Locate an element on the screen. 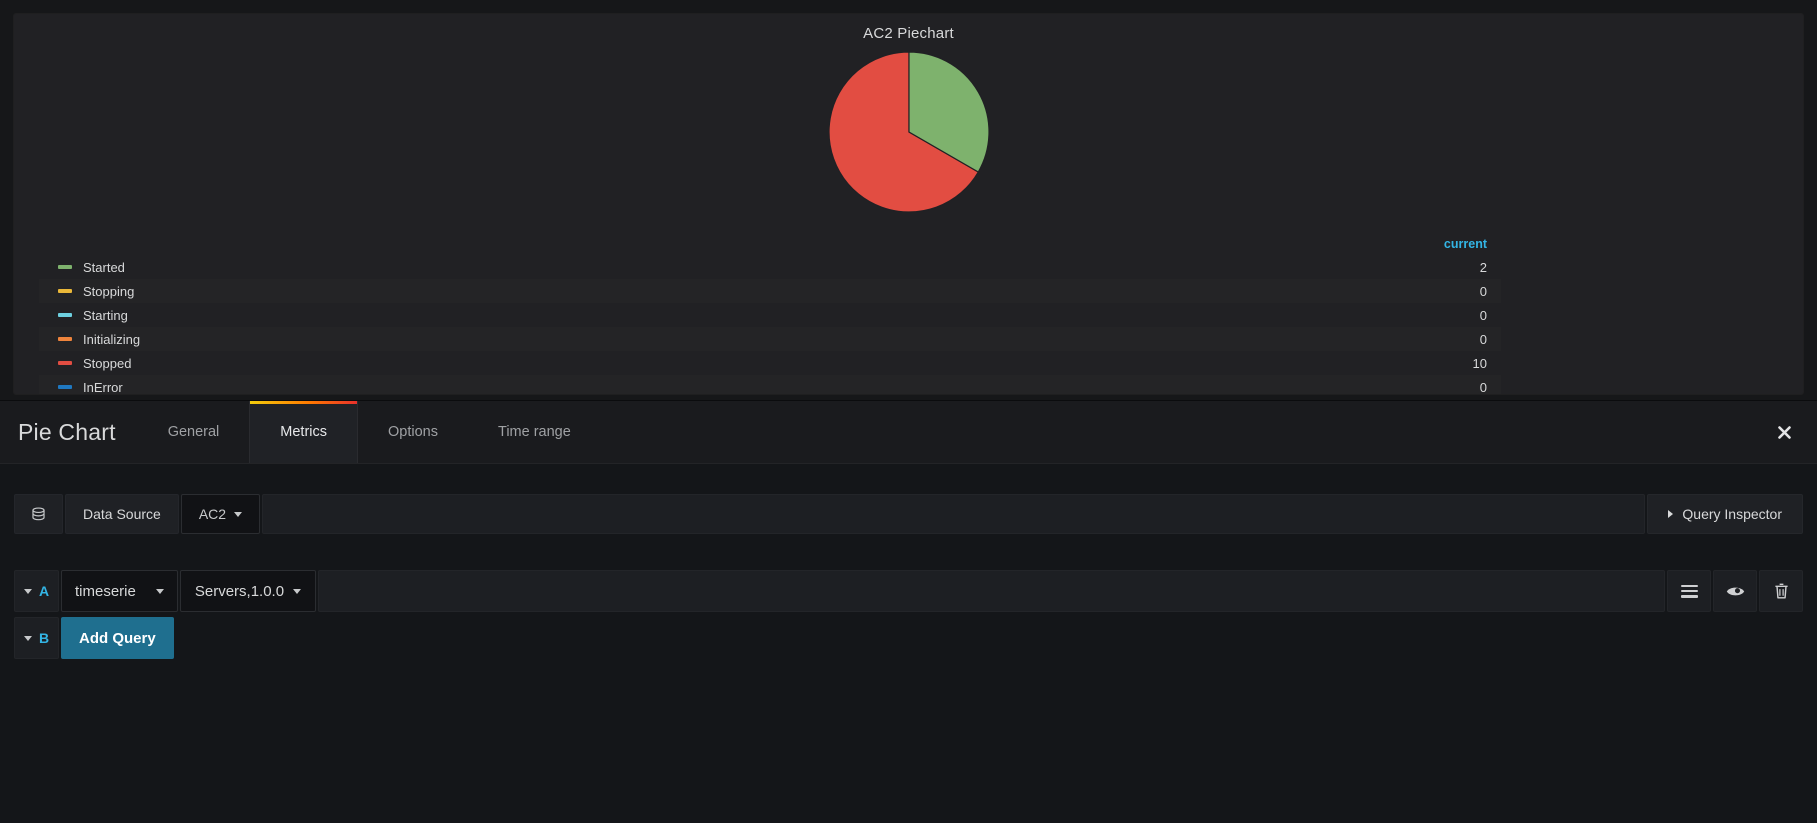  query-list: A timeserie Servers,1.0.0 B Add Query is located at coordinates (908, 614).